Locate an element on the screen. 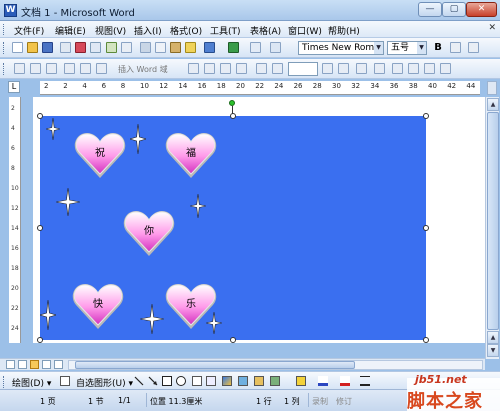 The image size is (500, 411). vertical-scroll-thumb is located at coordinates (493, 221).